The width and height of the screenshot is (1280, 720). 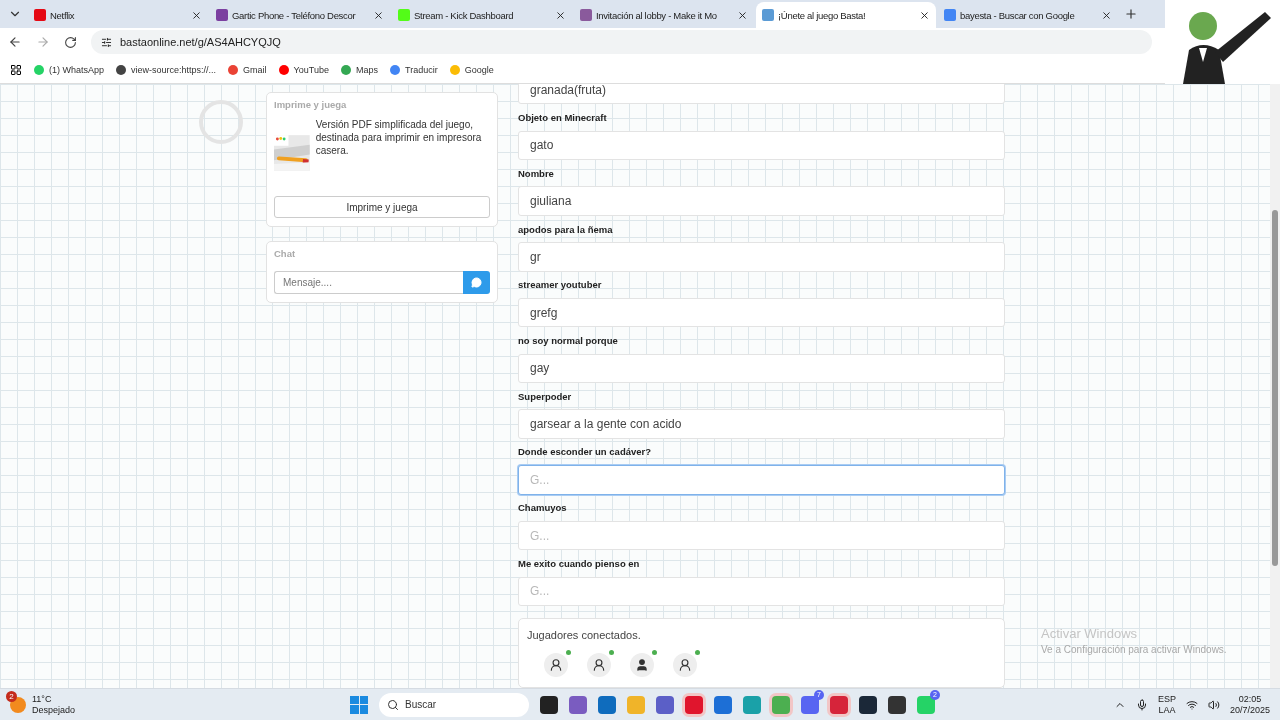 What do you see at coordinates (1134, 649) in the screenshot?
I see `activation-text: Ve a Configuración para activar Windows.` at bounding box center [1134, 649].